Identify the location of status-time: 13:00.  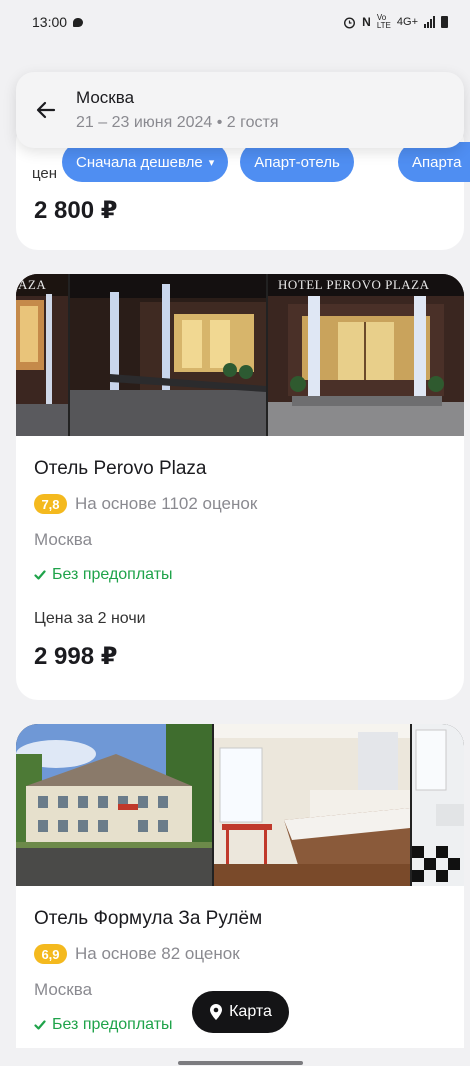
(58, 22).